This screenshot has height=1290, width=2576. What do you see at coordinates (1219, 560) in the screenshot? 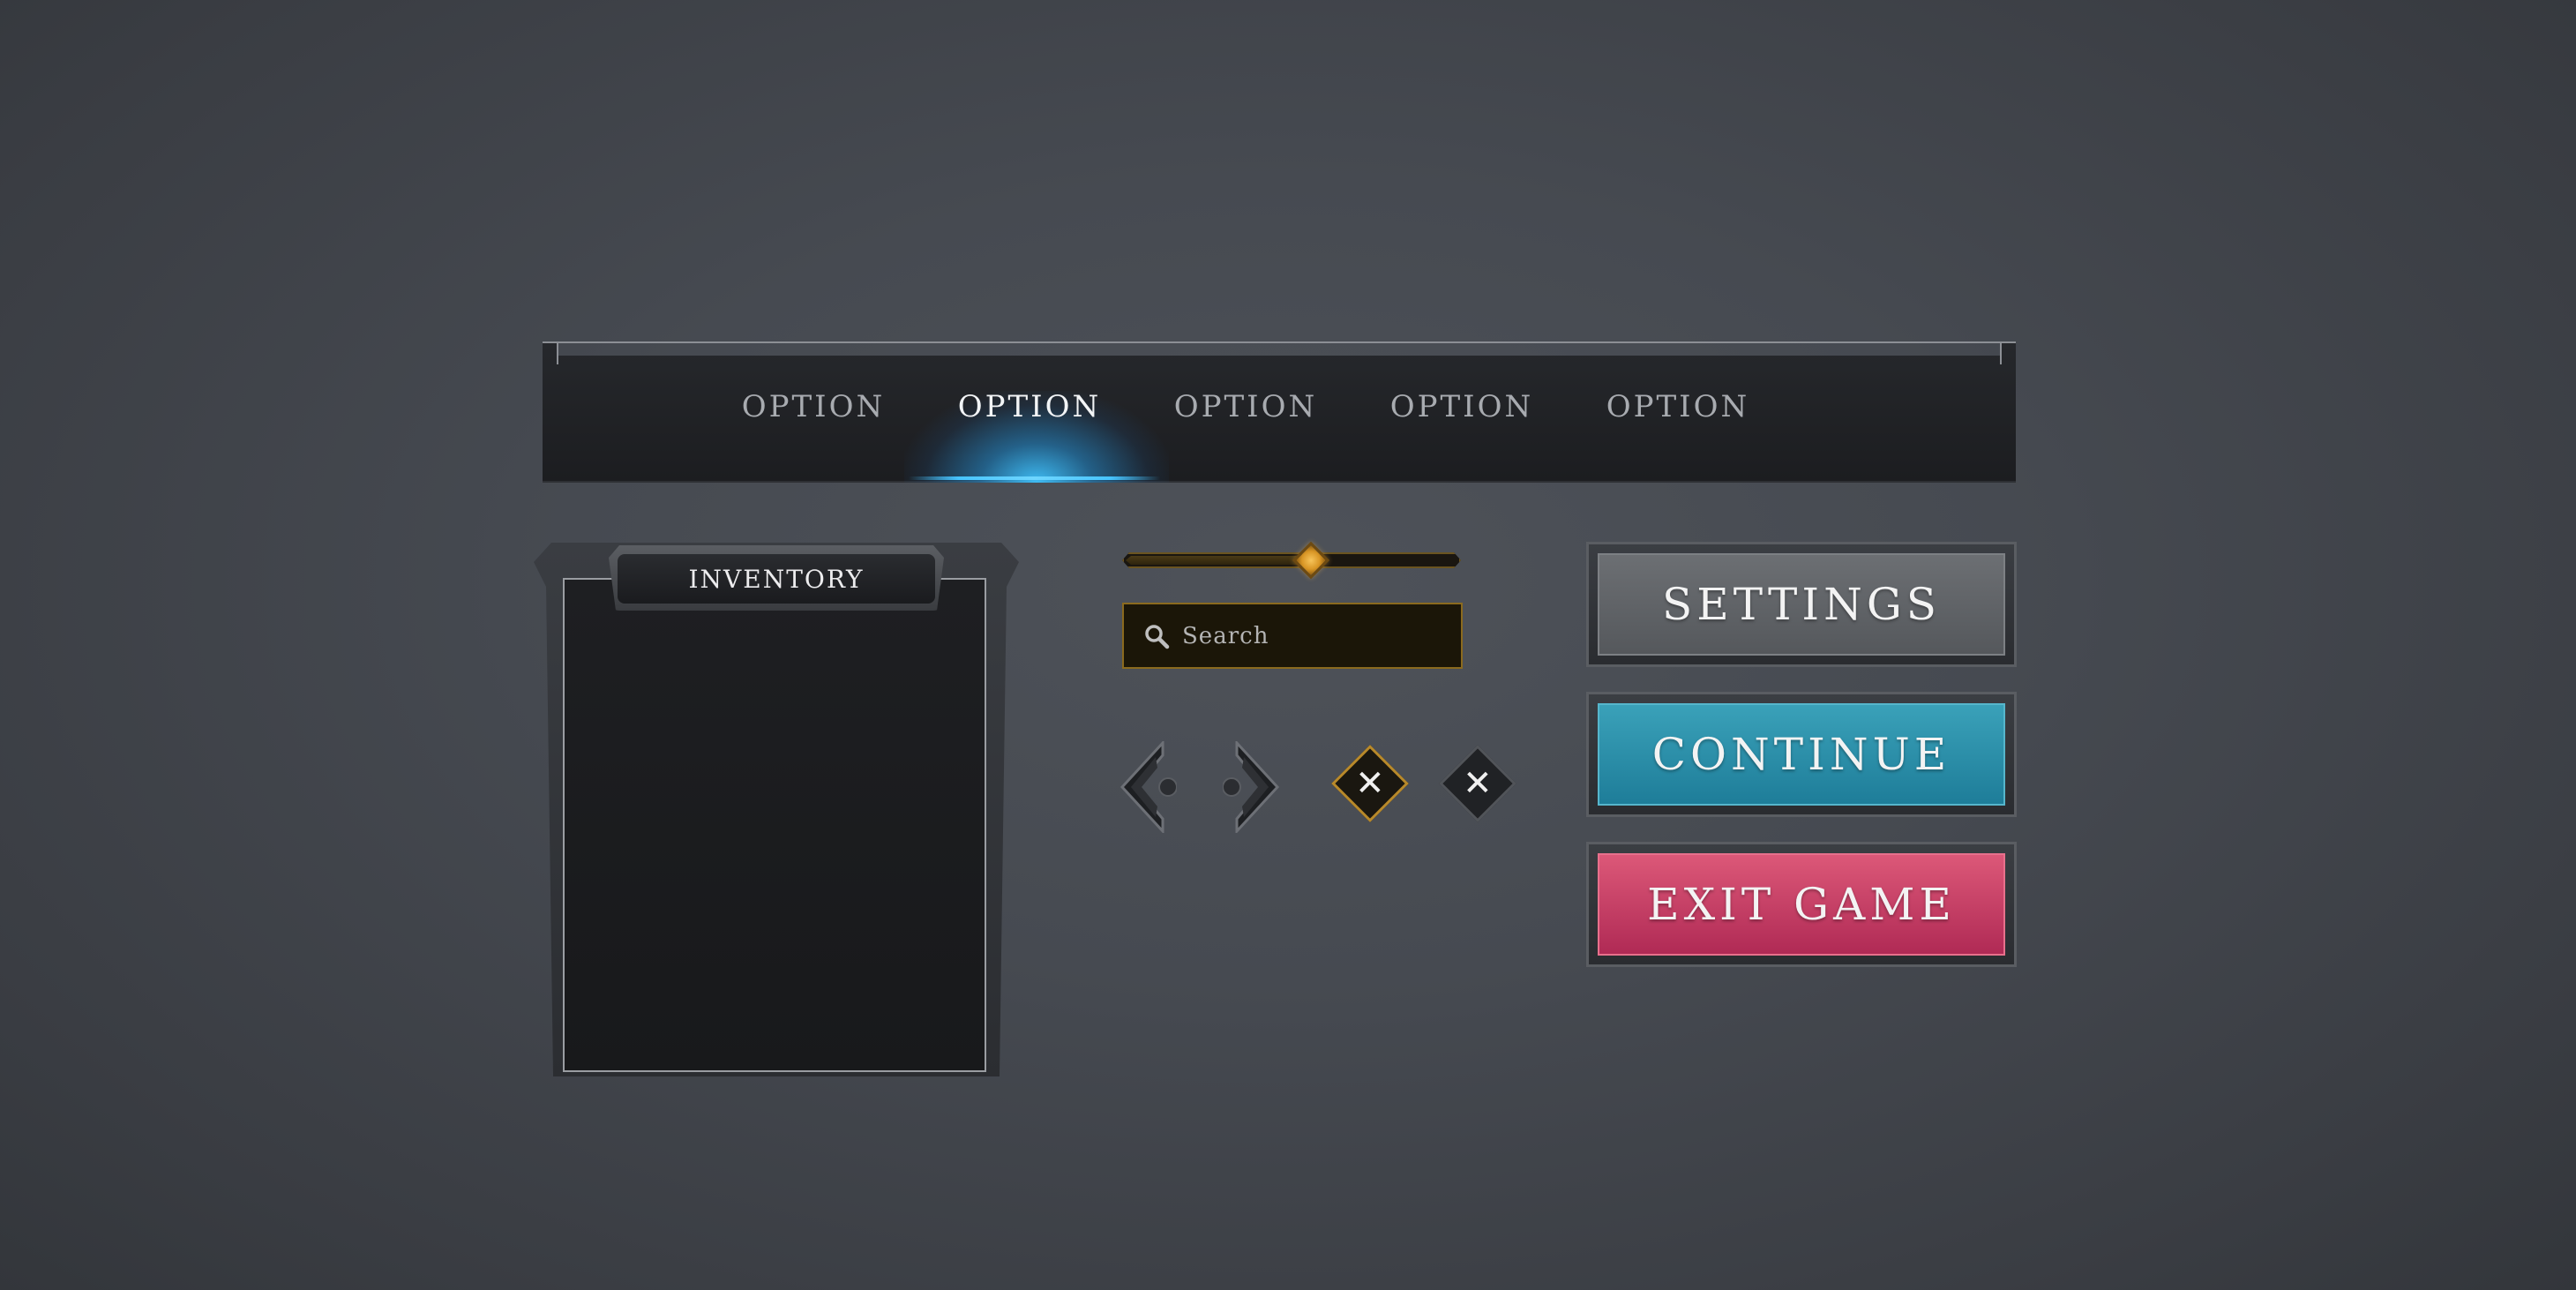
I see `slider-fill` at bounding box center [1219, 560].